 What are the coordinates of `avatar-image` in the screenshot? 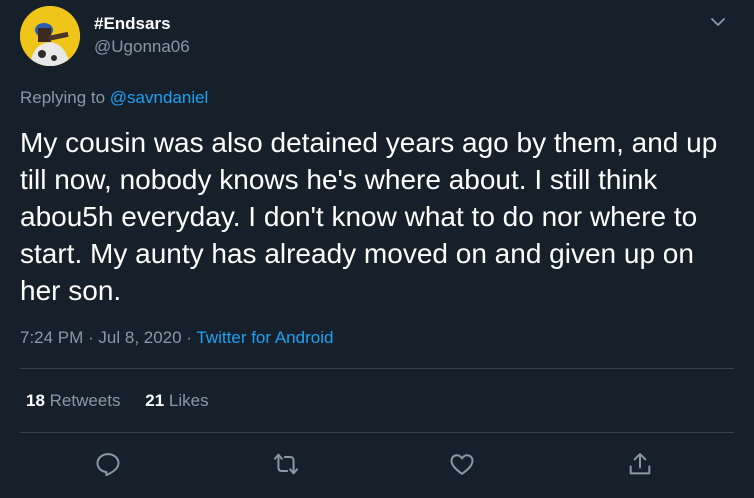 It's located at (50, 36).